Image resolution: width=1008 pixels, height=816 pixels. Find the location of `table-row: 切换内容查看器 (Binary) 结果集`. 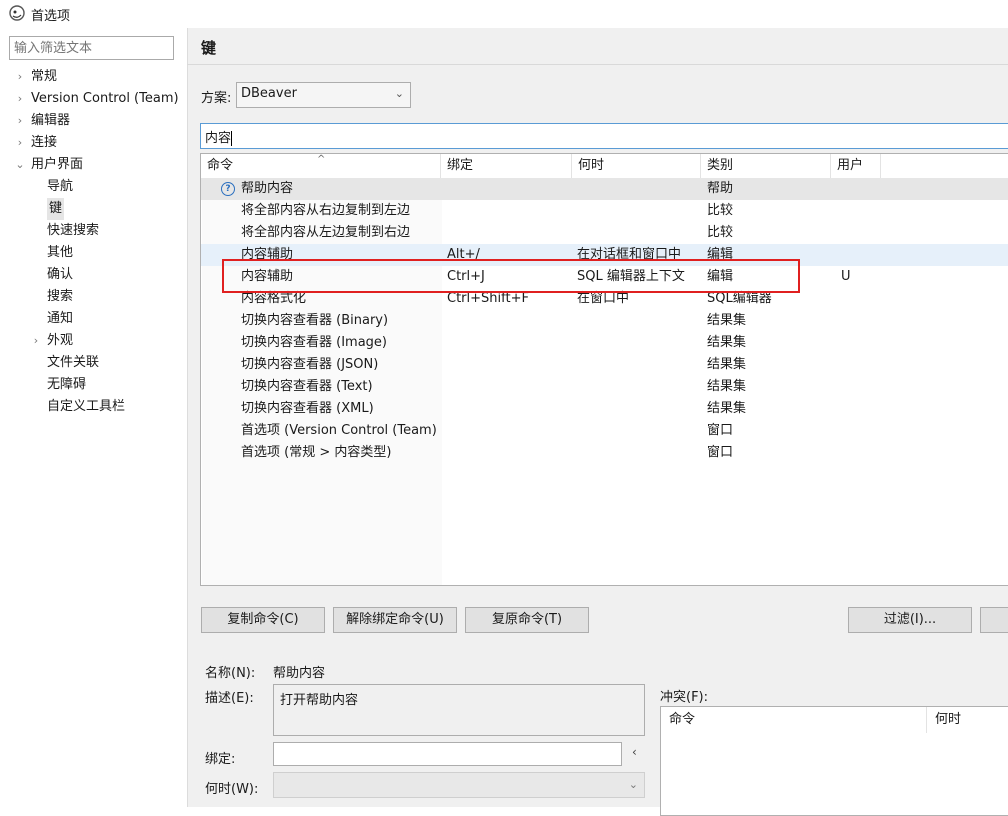

table-row: 切换内容查看器 (Binary) 结果集 is located at coordinates (604, 321).